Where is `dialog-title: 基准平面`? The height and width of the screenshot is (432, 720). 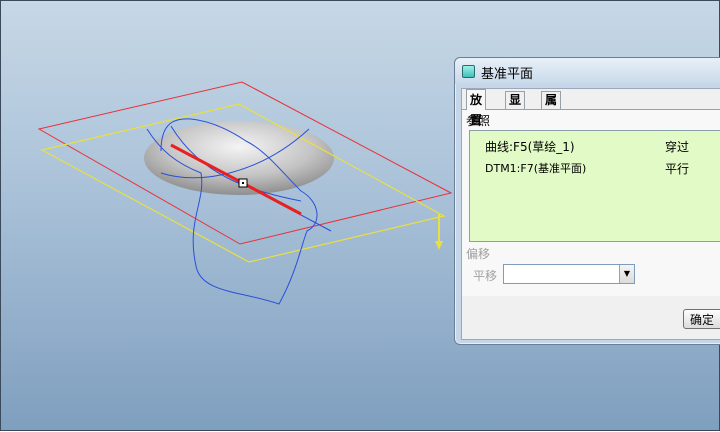
dialog-title: 基准平面 is located at coordinates (507, 74).